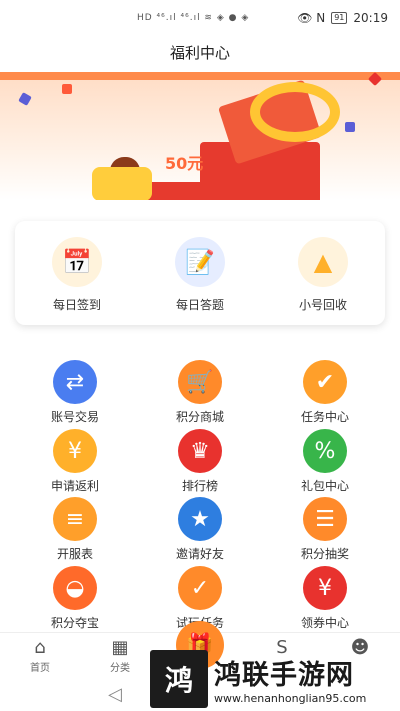  Describe the element at coordinates (200, 519) in the screenshot. I see `invite-friend-icon: ★` at that location.